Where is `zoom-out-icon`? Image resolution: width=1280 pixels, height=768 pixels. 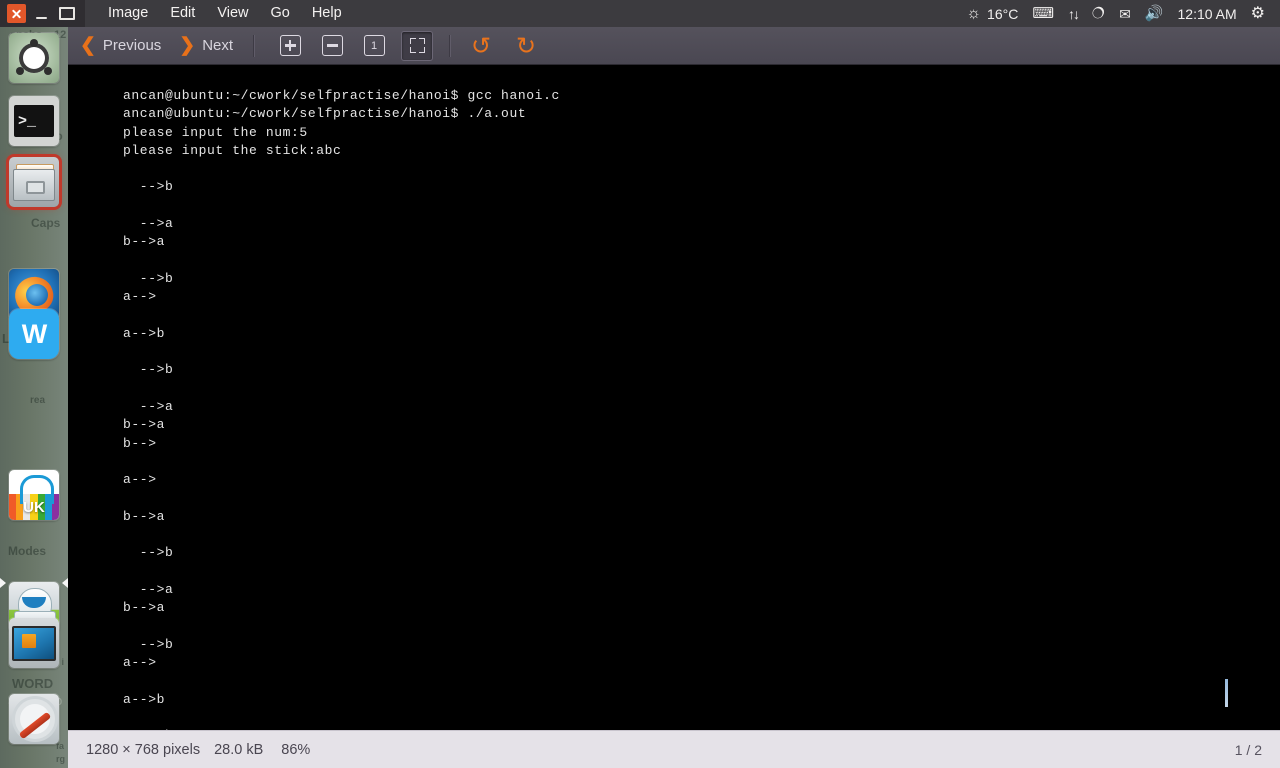 zoom-out-icon is located at coordinates (332, 45).